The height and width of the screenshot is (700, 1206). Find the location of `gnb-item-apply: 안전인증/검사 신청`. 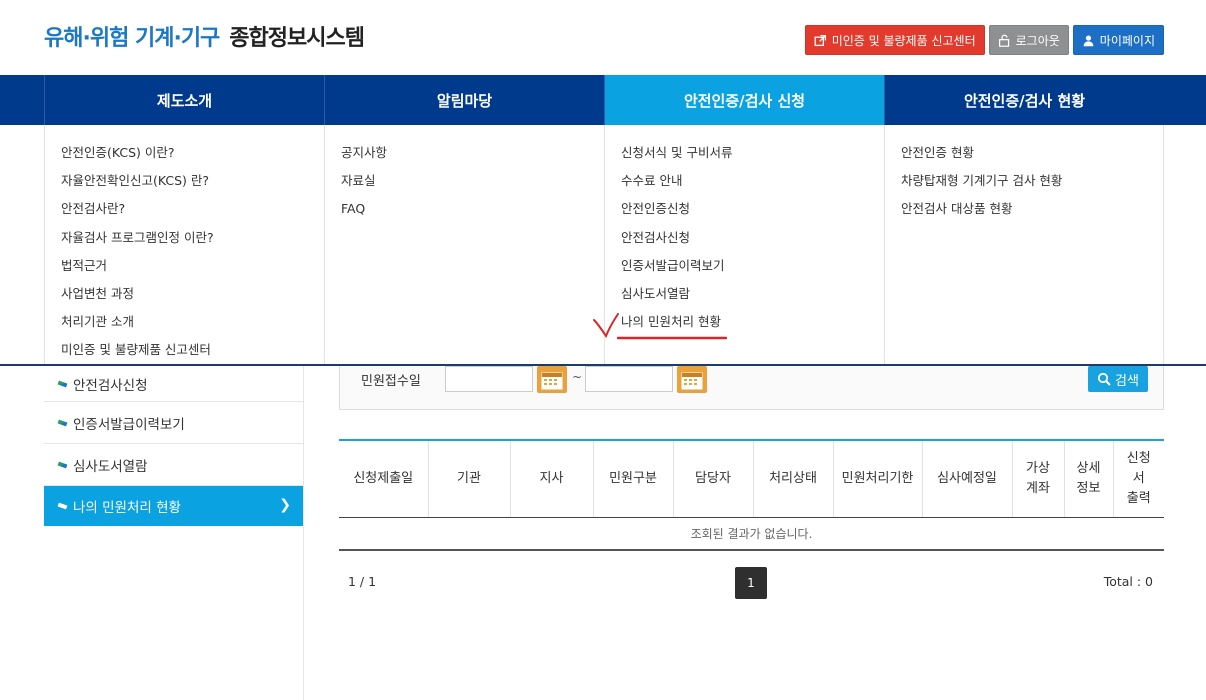

gnb-item-apply: 안전인증/검사 신청 is located at coordinates (744, 100).